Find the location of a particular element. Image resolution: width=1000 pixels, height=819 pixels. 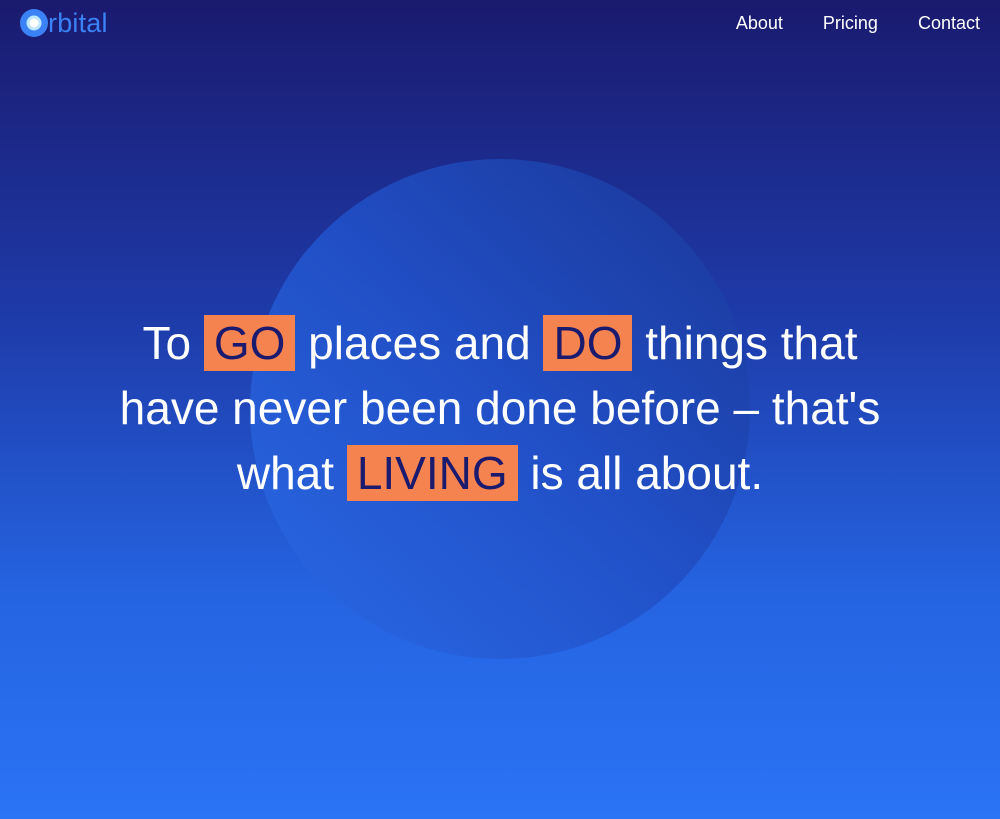

headline-text: is all about. is located at coordinates (640, 473).